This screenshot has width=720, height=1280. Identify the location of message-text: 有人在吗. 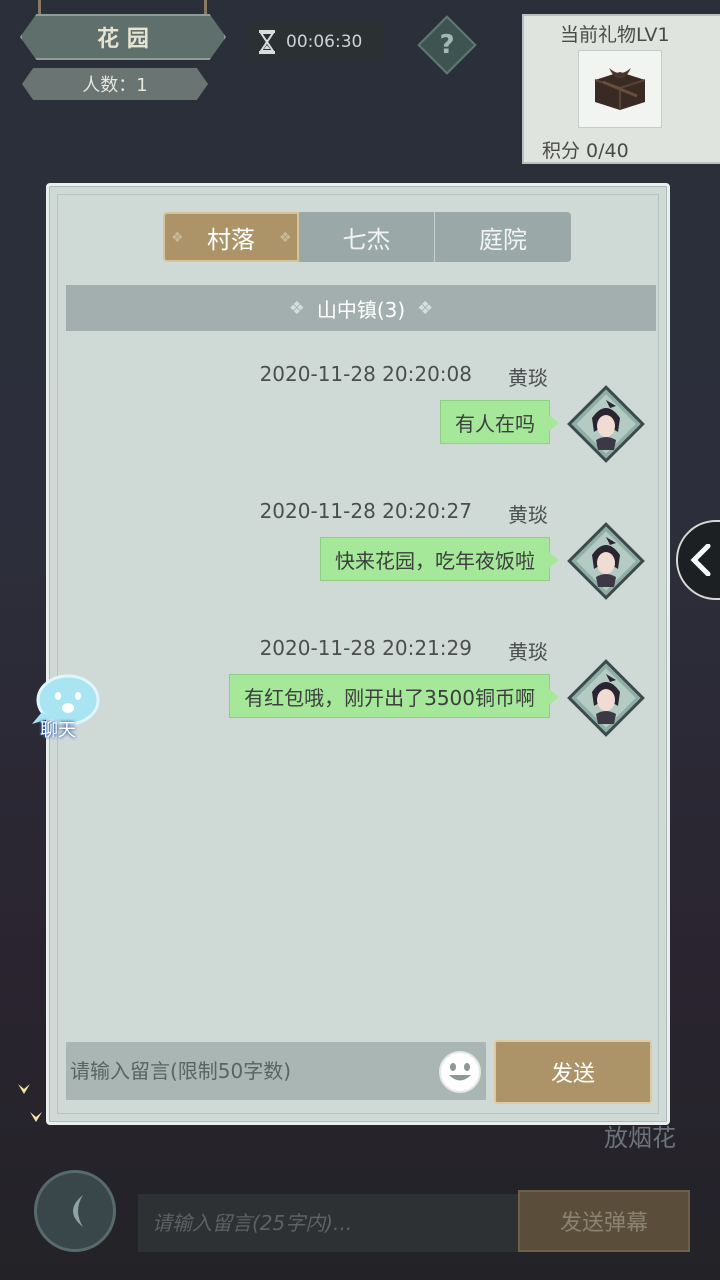
(495, 423).